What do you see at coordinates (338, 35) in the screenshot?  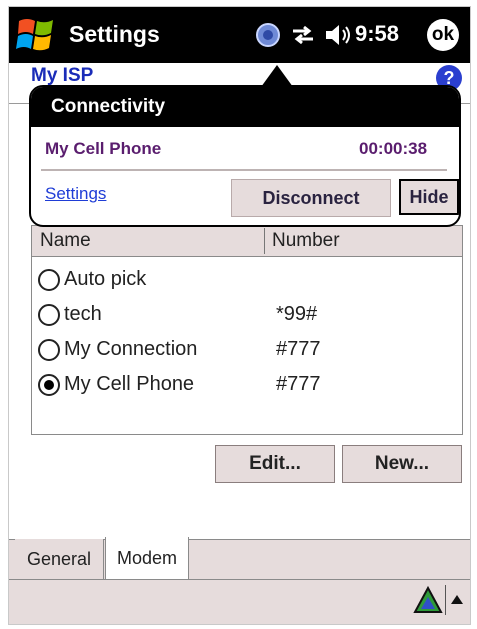 I see `speaker-icon` at bounding box center [338, 35].